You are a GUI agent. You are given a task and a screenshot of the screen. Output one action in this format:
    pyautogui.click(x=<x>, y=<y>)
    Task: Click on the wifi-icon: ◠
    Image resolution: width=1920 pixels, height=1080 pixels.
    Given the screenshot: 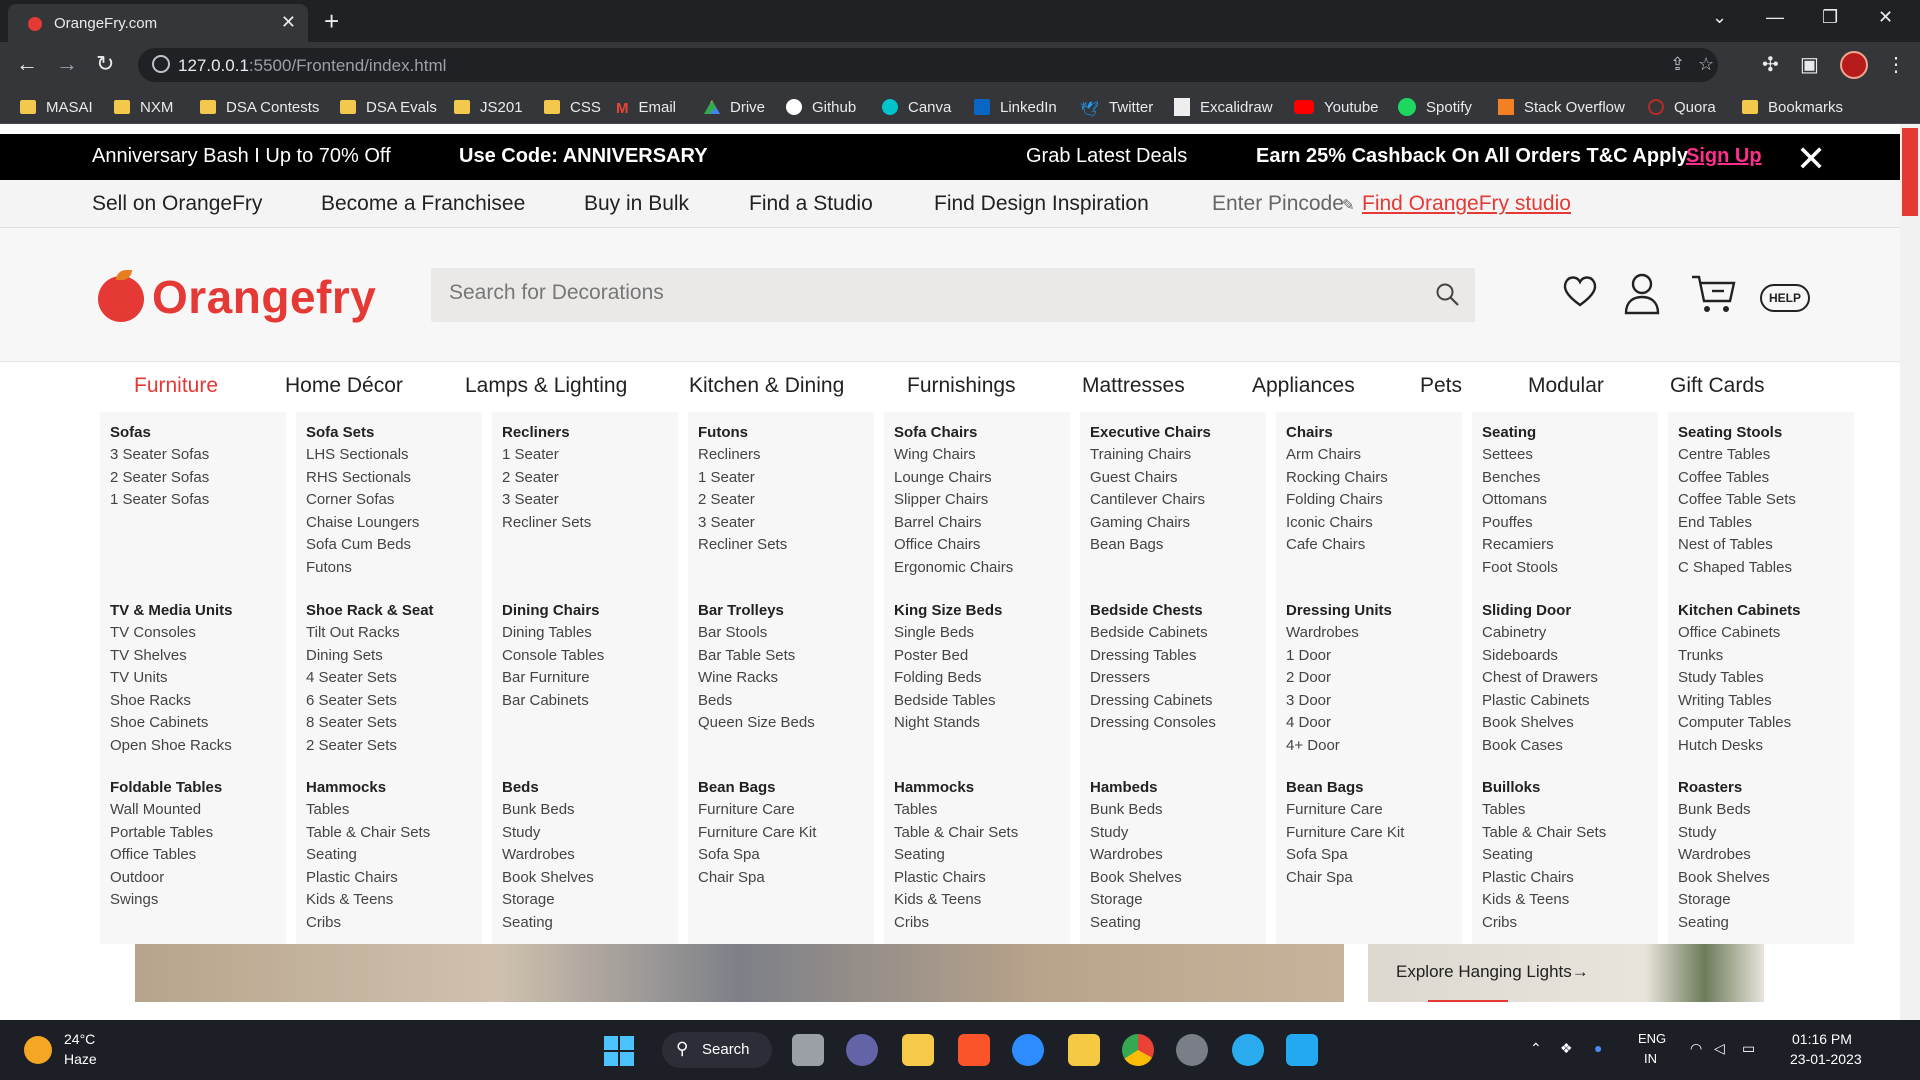 What is the action you would take?
    pyautogui.click(x=1696, y=1048)
    